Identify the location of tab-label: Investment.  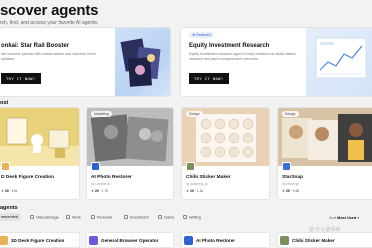
(139, 217).